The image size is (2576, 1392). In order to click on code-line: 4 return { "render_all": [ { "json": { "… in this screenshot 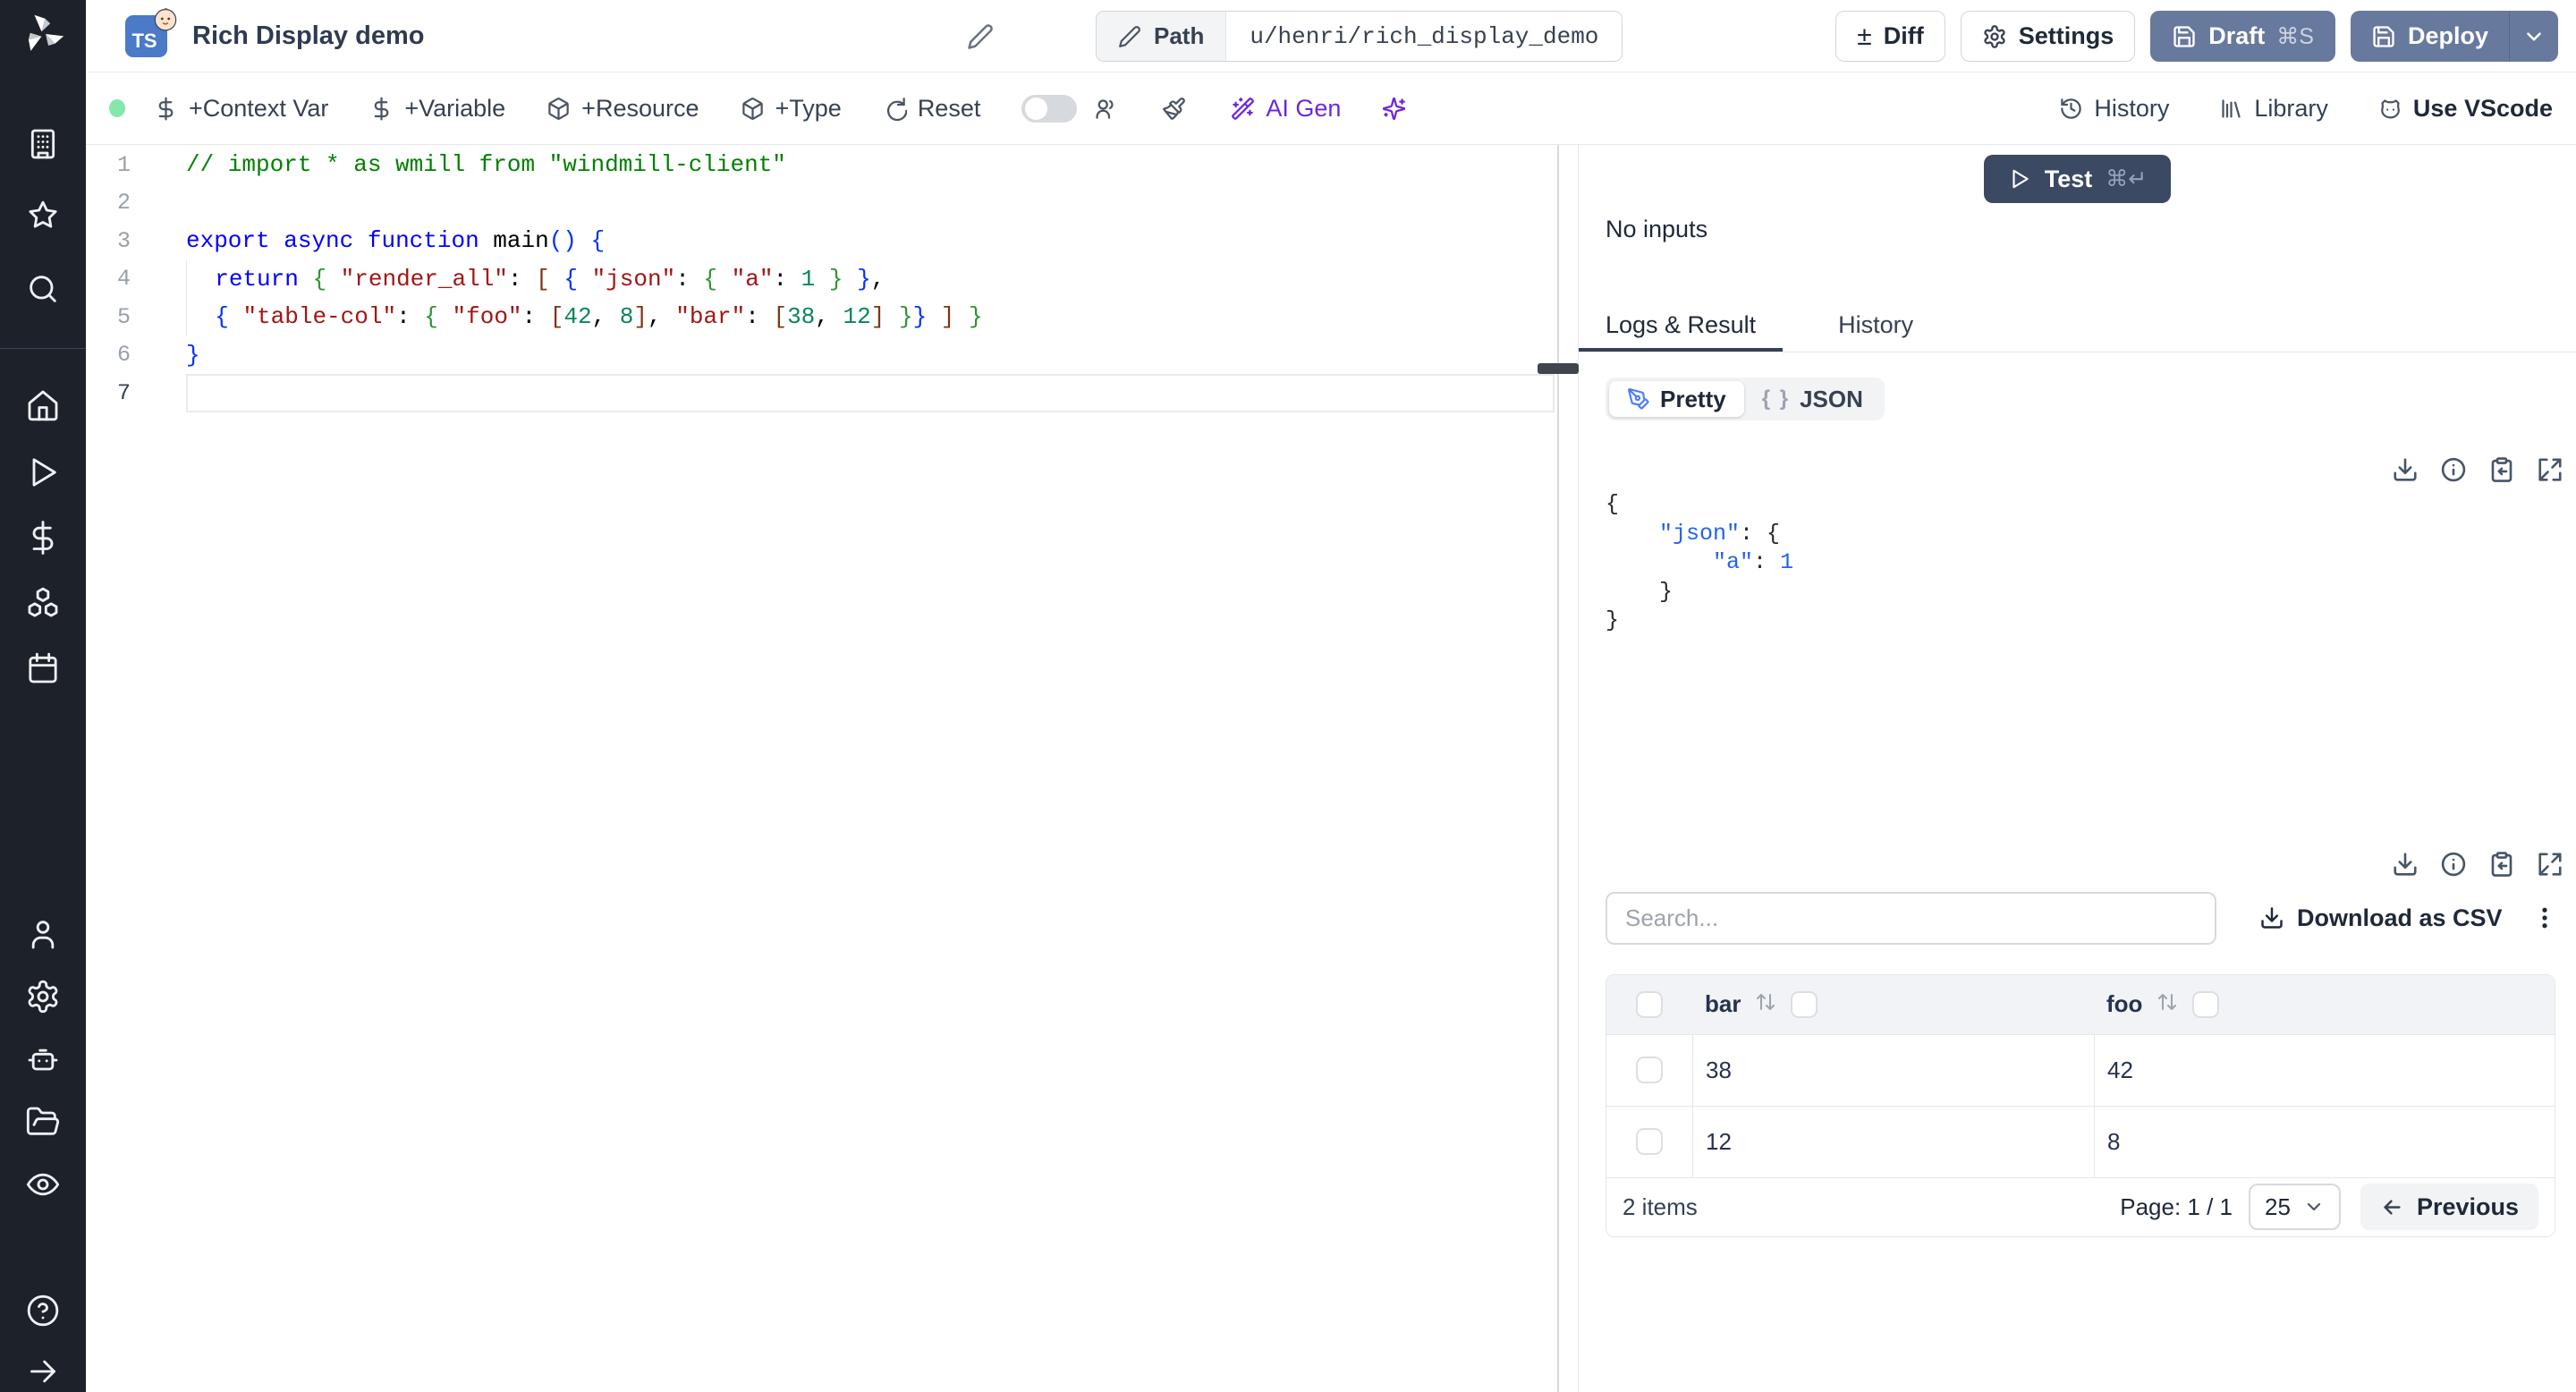, I will do `click(821, 278)`.